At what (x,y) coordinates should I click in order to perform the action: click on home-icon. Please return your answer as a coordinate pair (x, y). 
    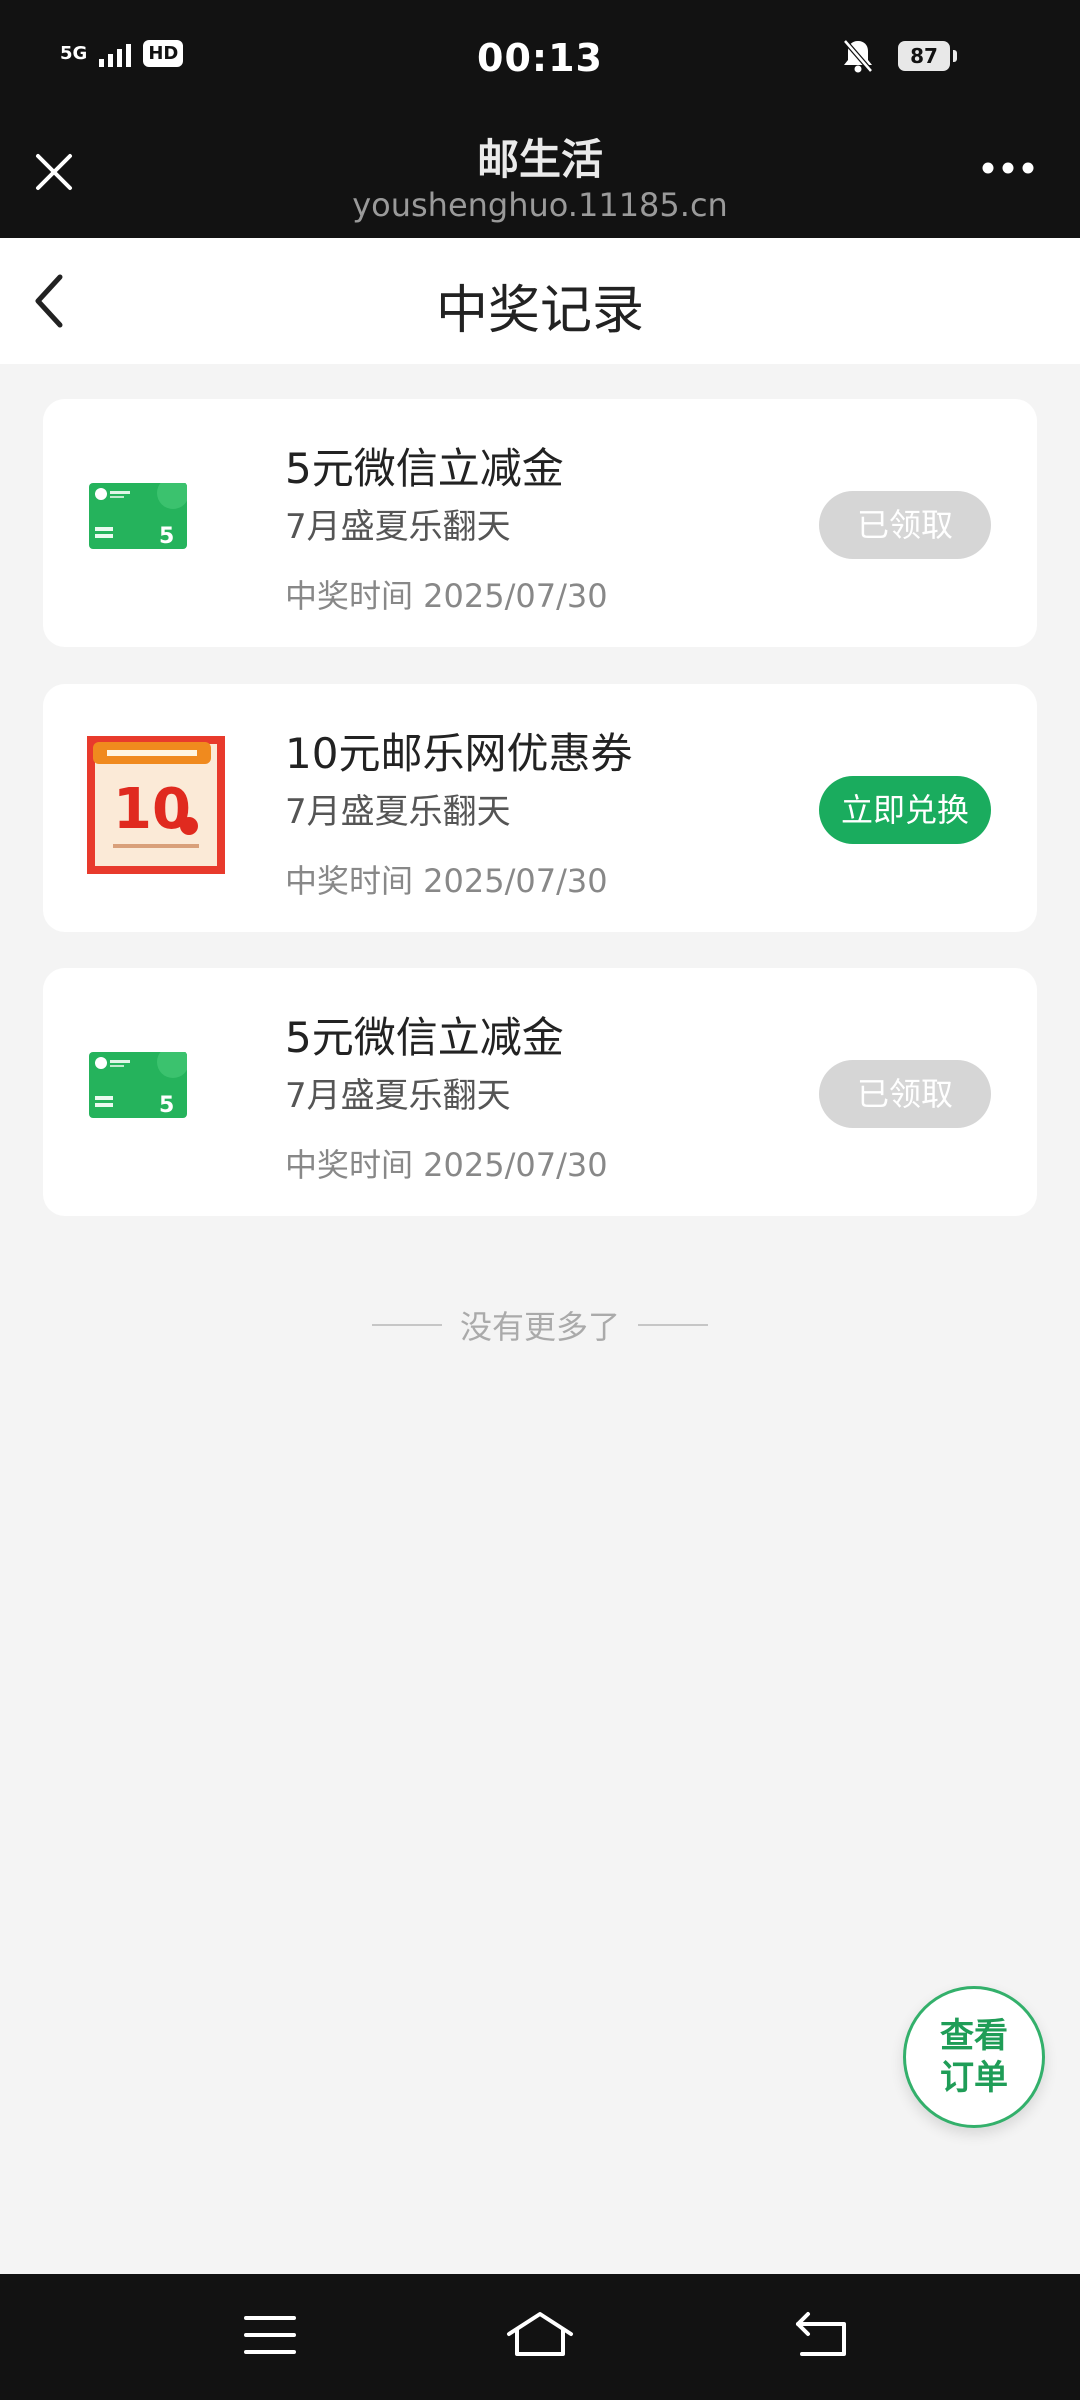
    Looking at the image, I should click on (540, 2335).